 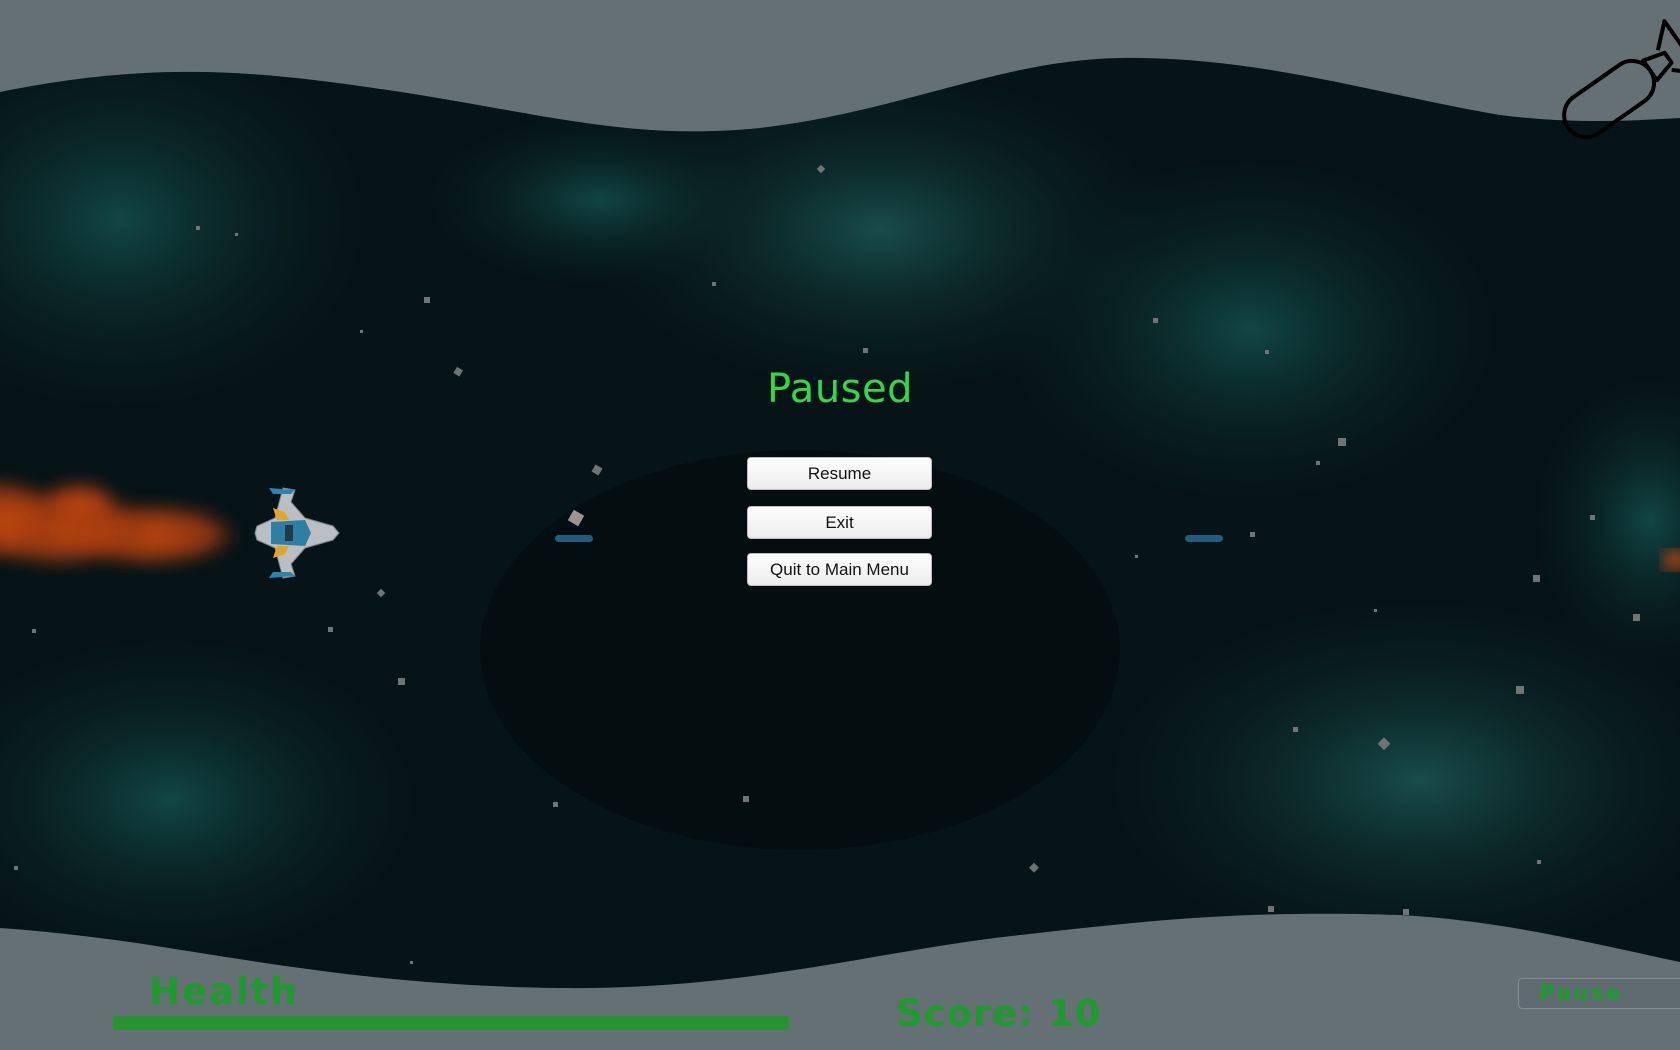 I want to click on health-label: Health, so click(x=224, y=991).